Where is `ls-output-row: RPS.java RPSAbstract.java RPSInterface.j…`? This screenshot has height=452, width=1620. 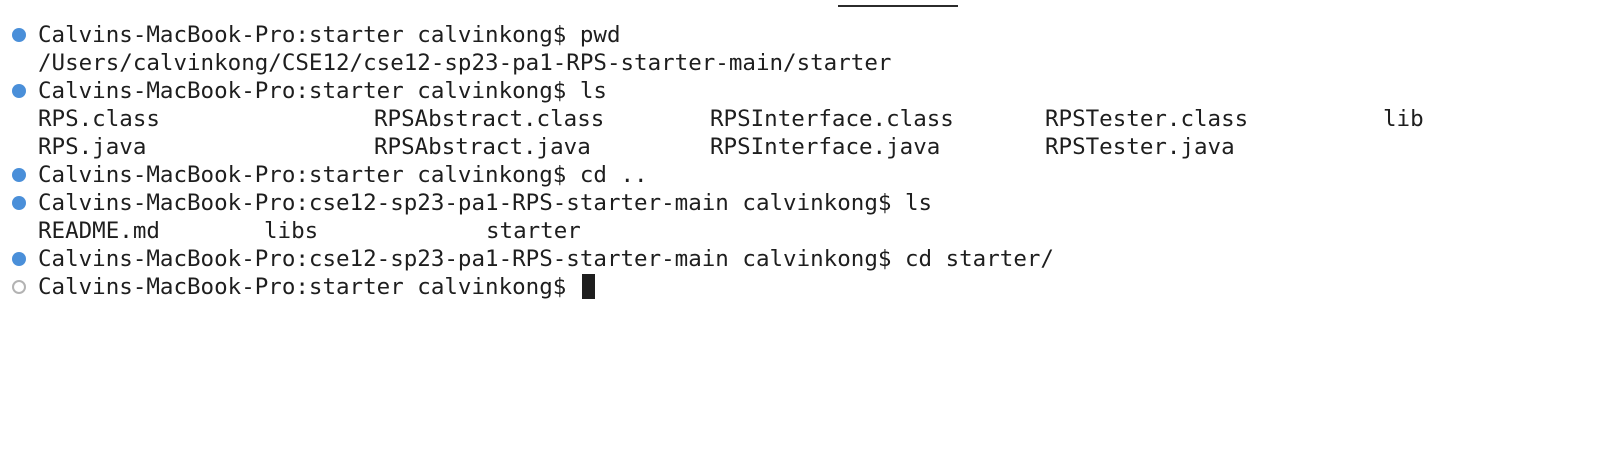 ls-output-row: RPS.java RPSAbstract.java RPSInterface.j… is located at coordinates (810, 147).